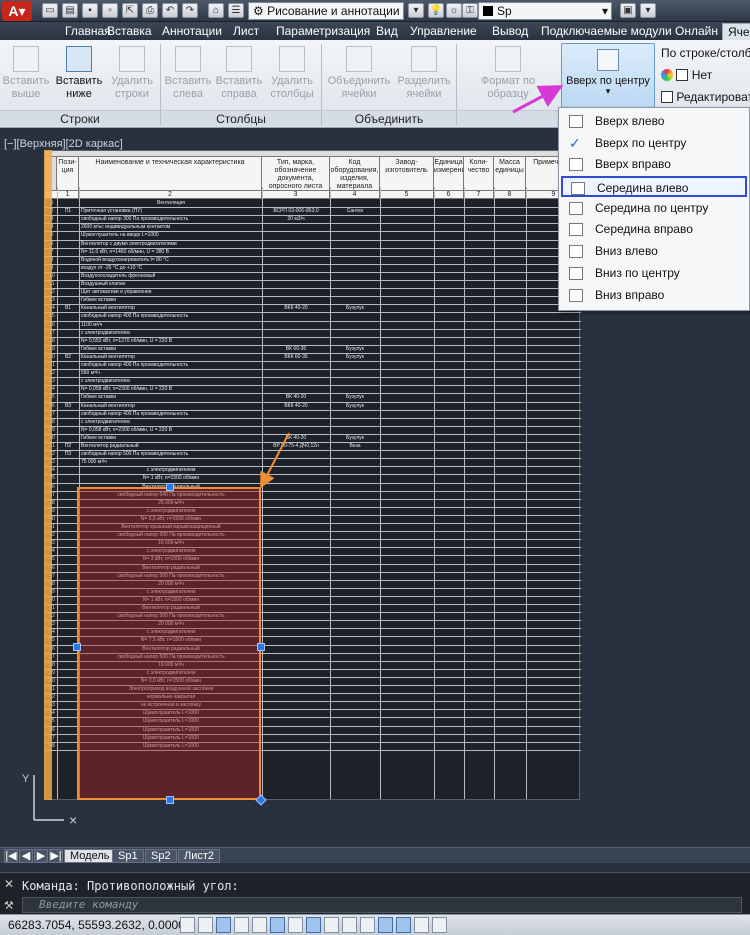 This screenshot has height=935, width=750. What do you see at coordinates (454, 10) in the screenshot?
I see `layer-sun-icon: ☼` at bounding box center [454, 10].